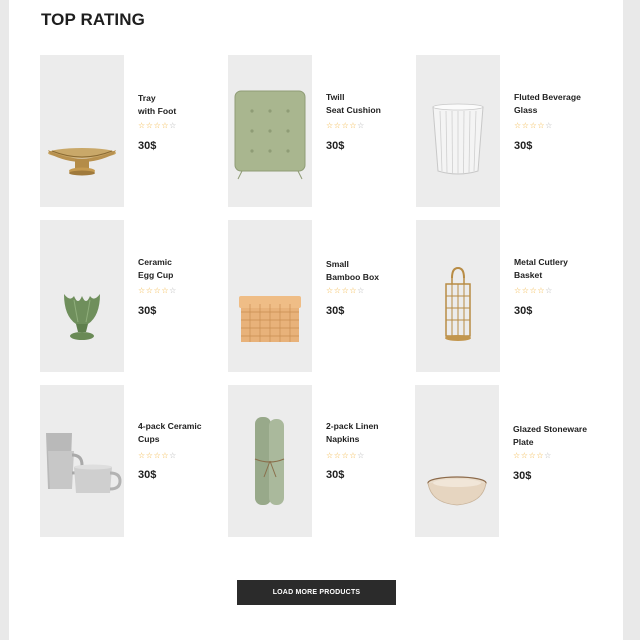  What do you see at coordinates (316, 592) in the screenshot?
I see `load-more-button: LOAD MORE PRODUCTS` at bounding box center [316, 592].